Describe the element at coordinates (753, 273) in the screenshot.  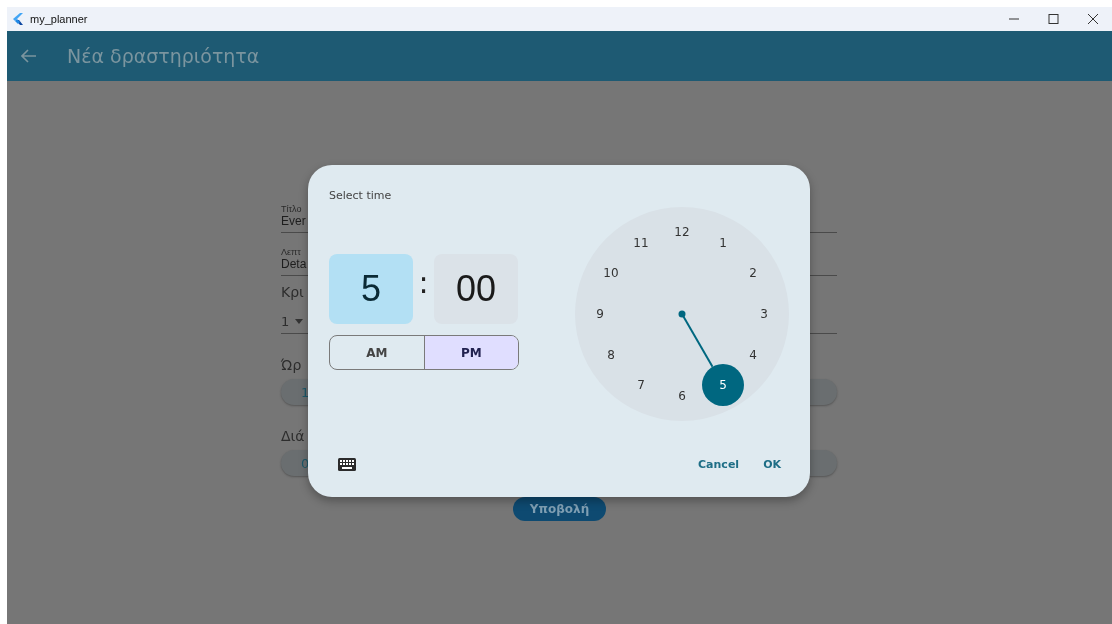
I see `clock-number: 2` at that location.